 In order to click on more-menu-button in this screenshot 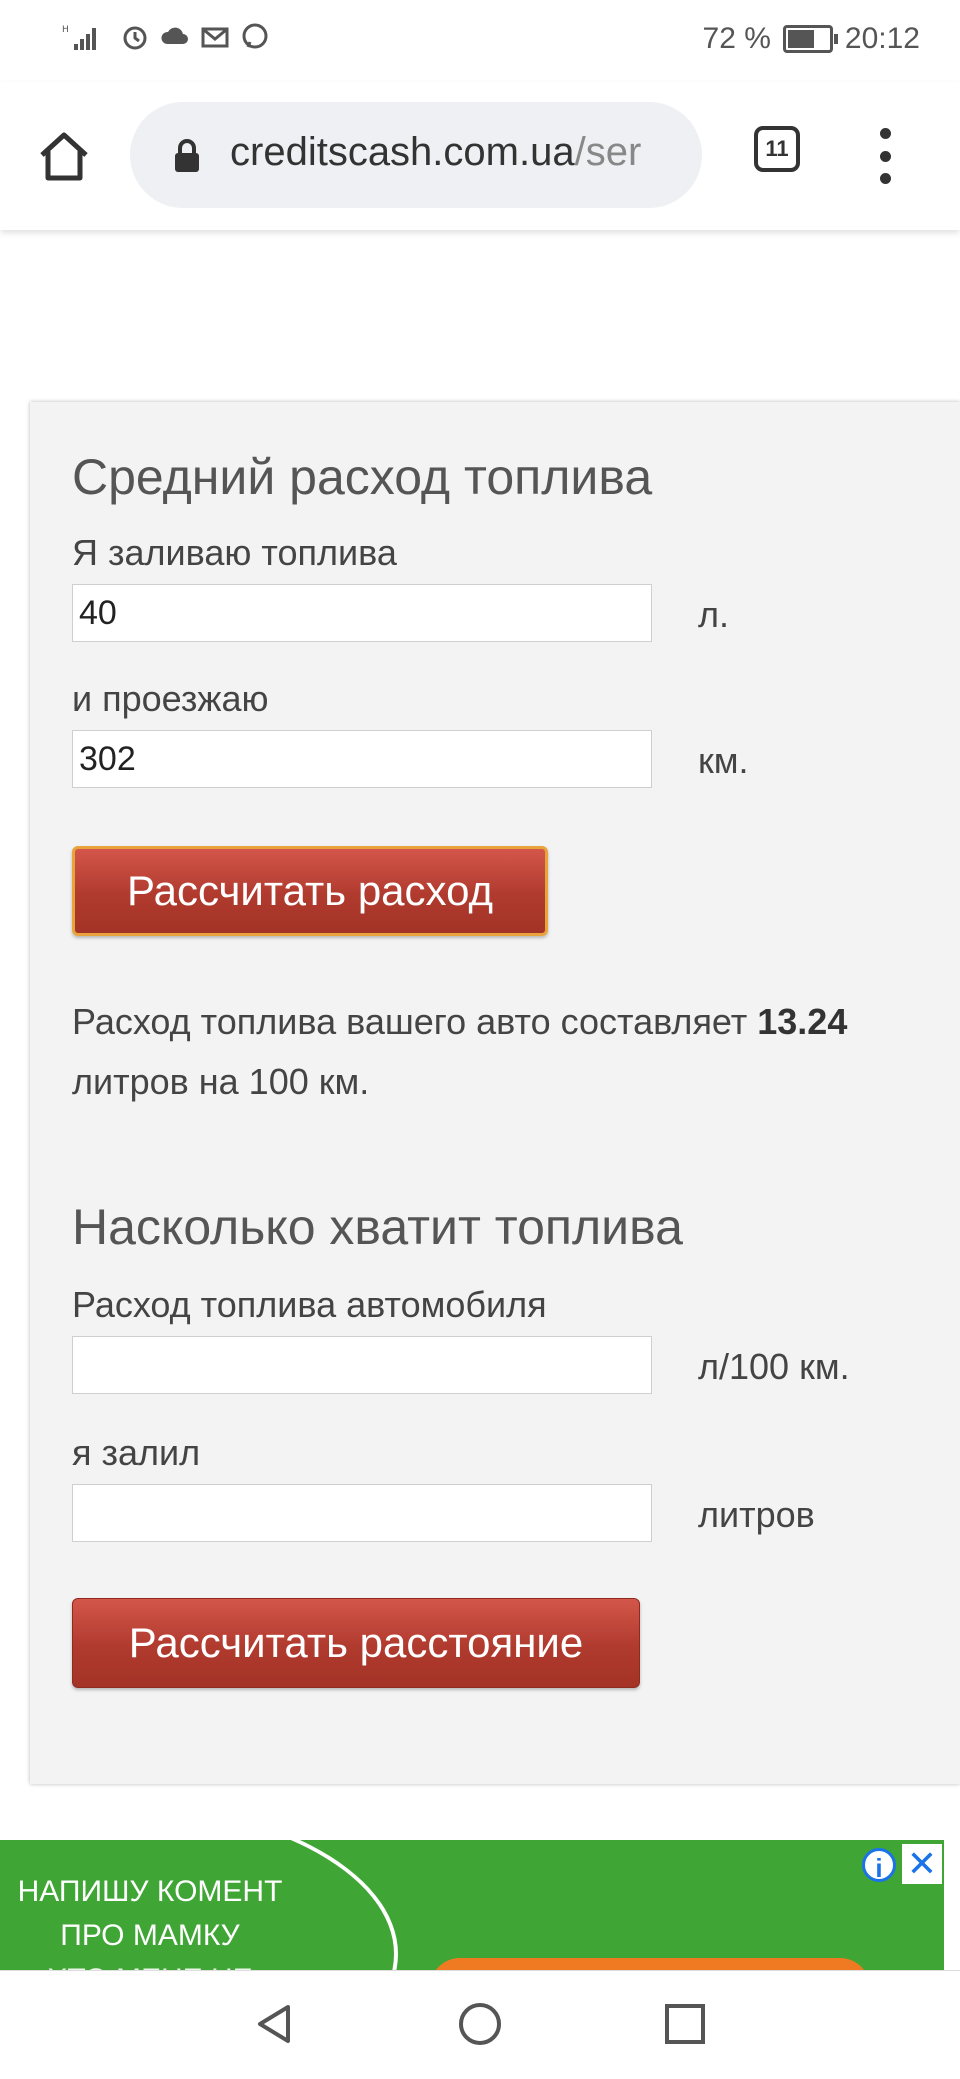, I will do `click(885, 156)`.